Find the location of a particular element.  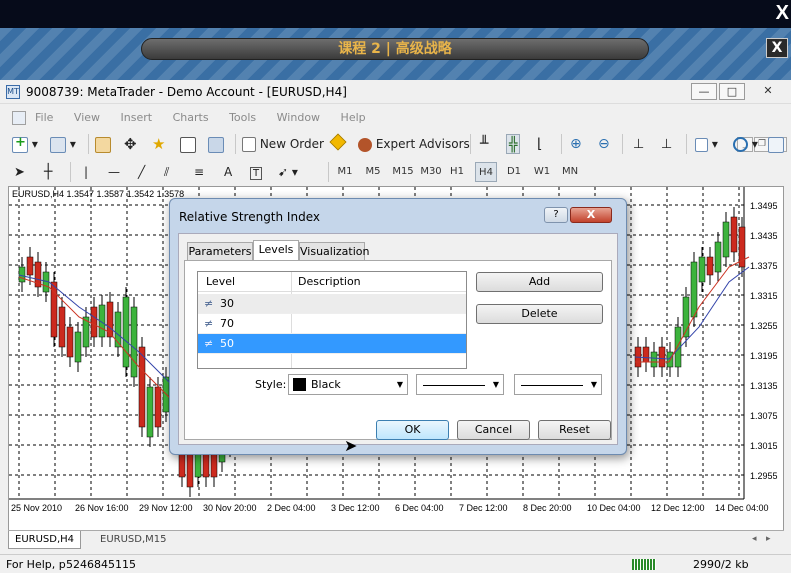

cancel-button: Cancel is located at coordinates (493, 430).